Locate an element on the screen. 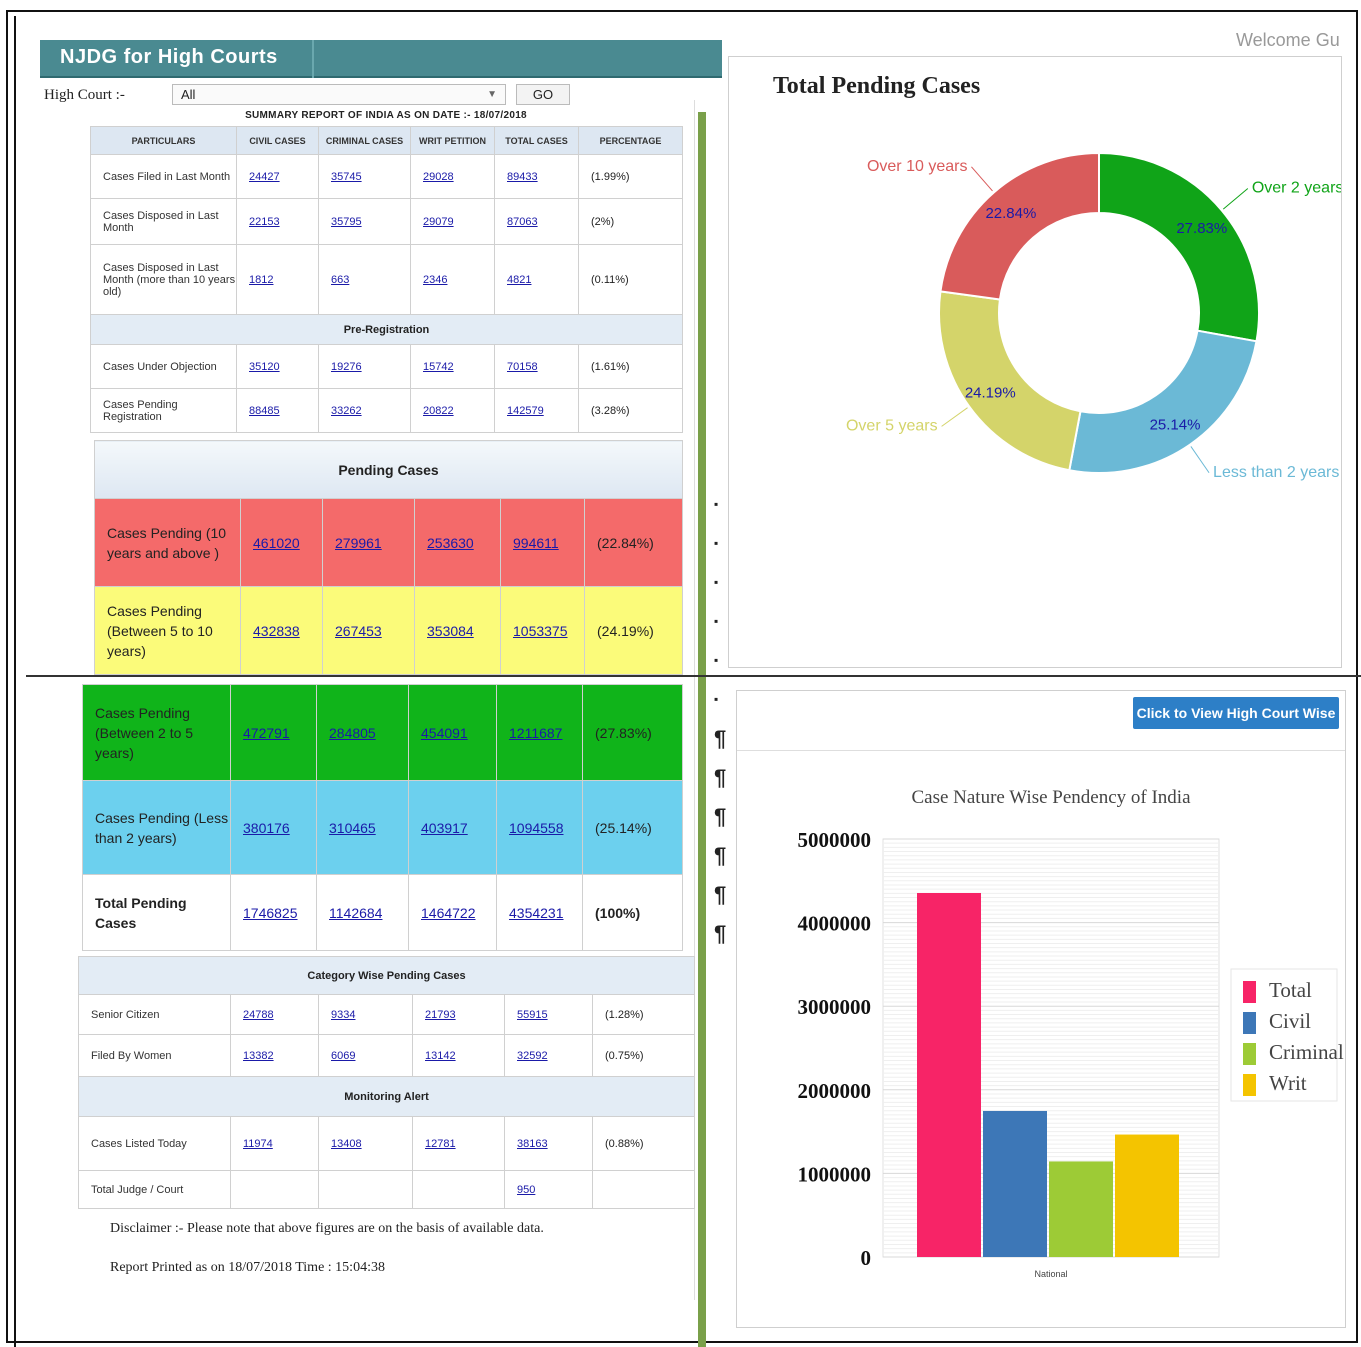 This screenshot has width=1361, height=1347. total-cell: 70158 is located at coordinates (536, 366).